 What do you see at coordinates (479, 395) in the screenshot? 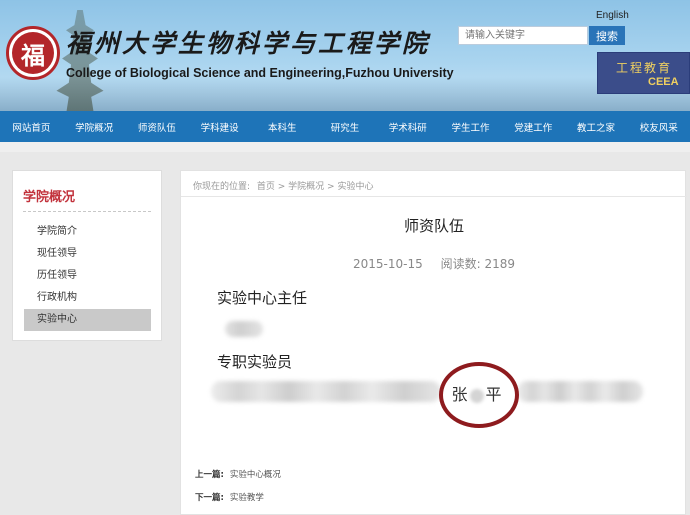
I see `highlight-circle` at bounding box center [479, 395].